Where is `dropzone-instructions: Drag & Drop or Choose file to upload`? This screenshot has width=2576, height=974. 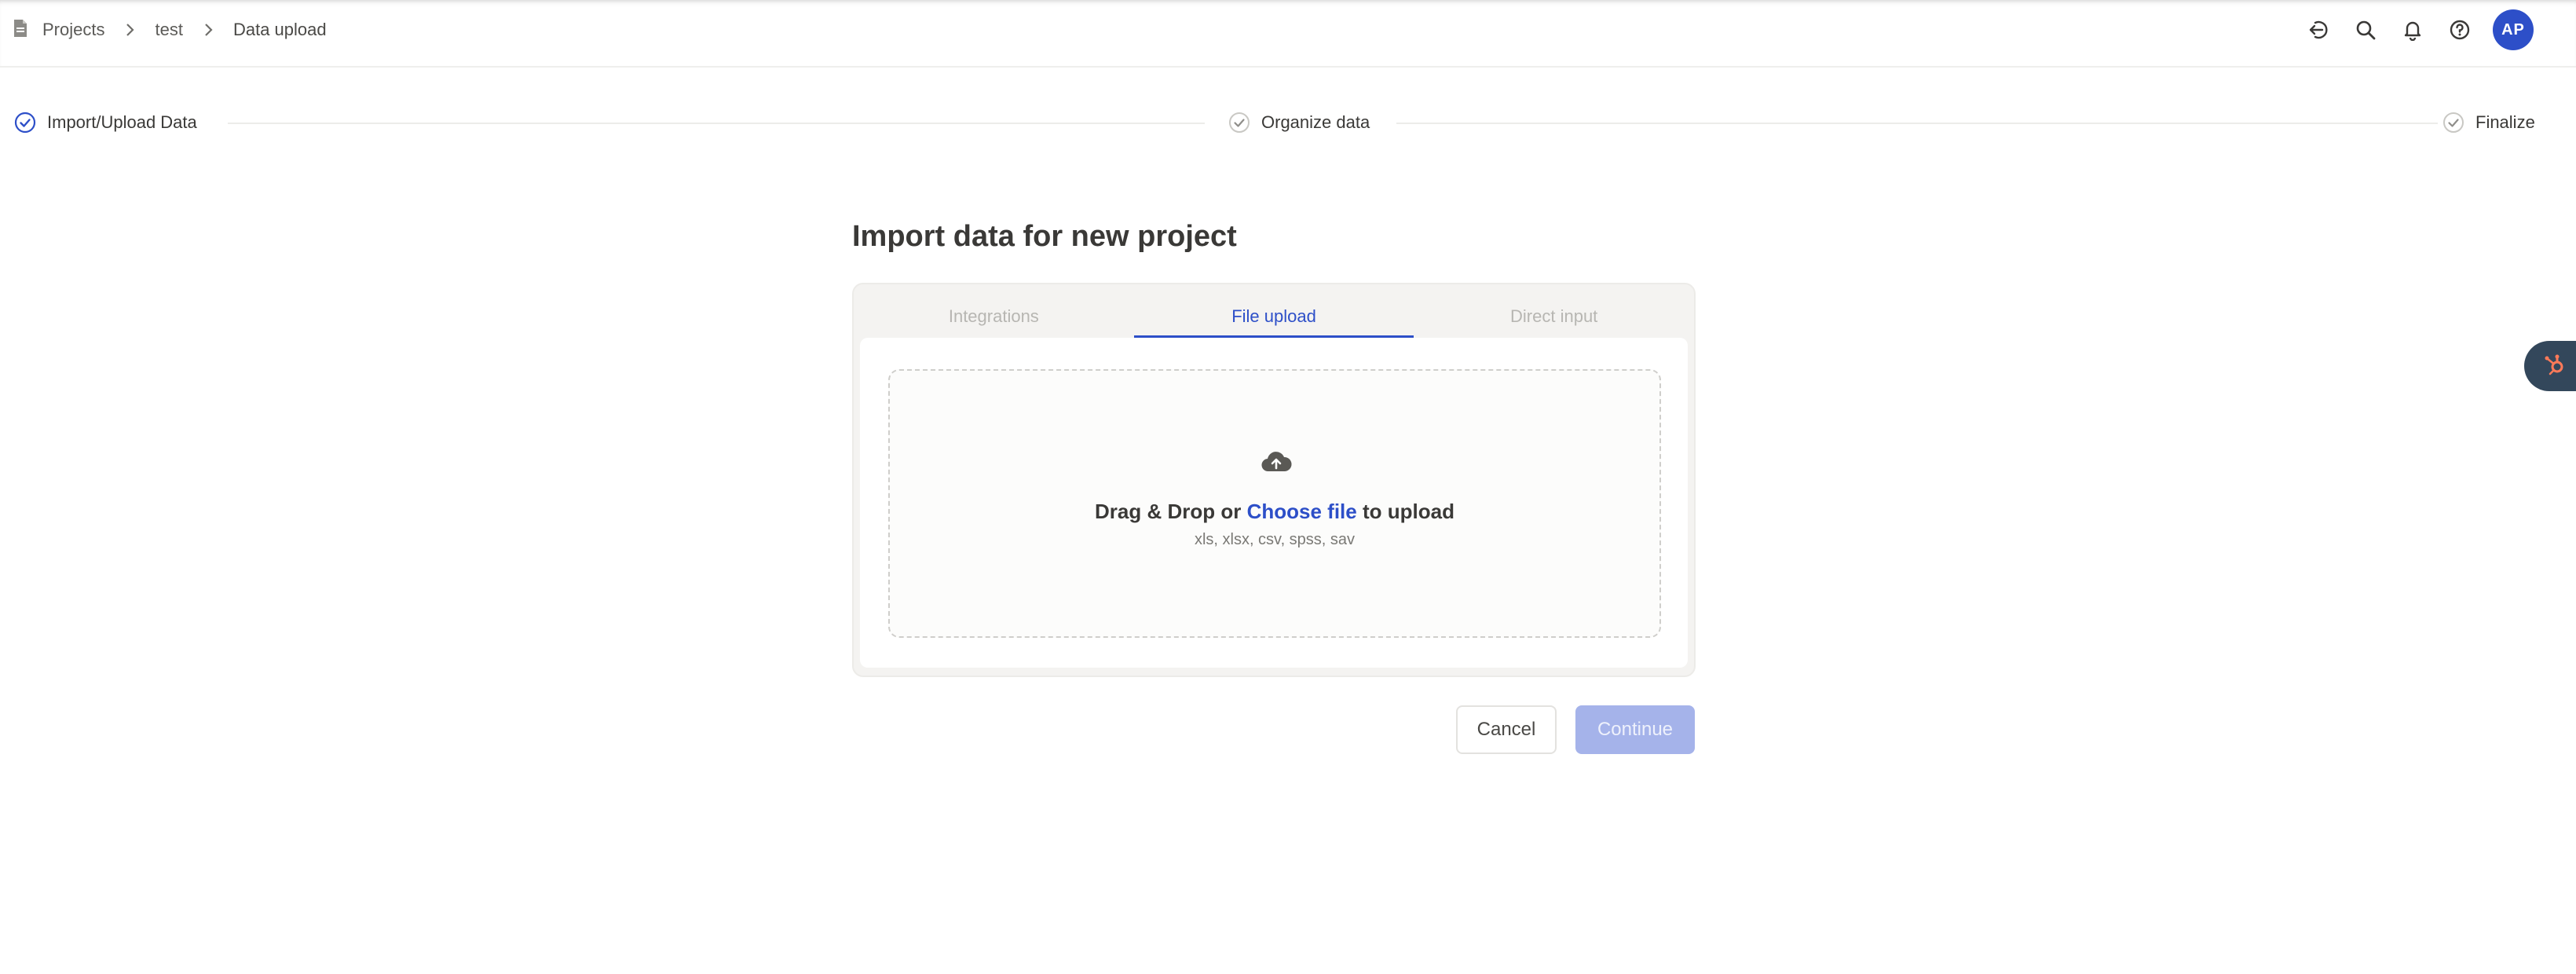
dropzone-instructions: Drag & Drop or Choose file to upload is located at coordinates (1274, 512).